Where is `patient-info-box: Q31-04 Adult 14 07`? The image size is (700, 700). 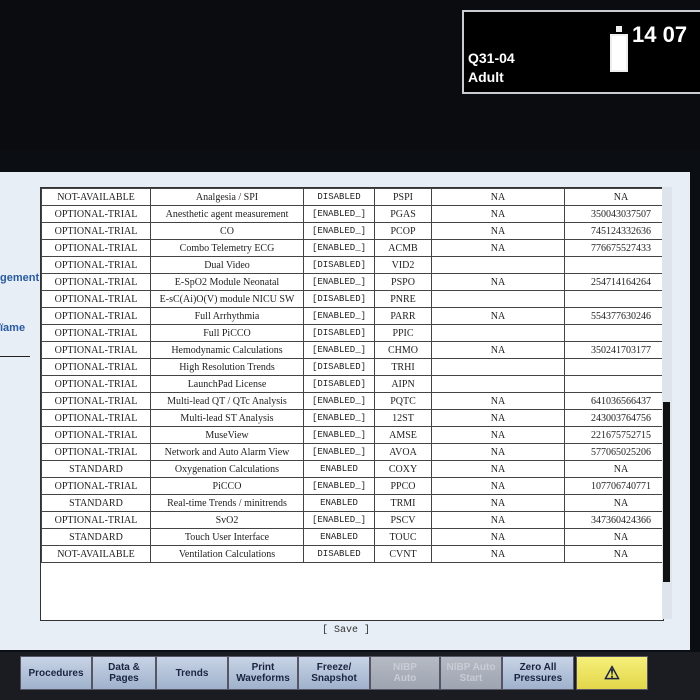
patient-info-box: Q31-04 Adult 14 07 is located at coordinates (581, 52).